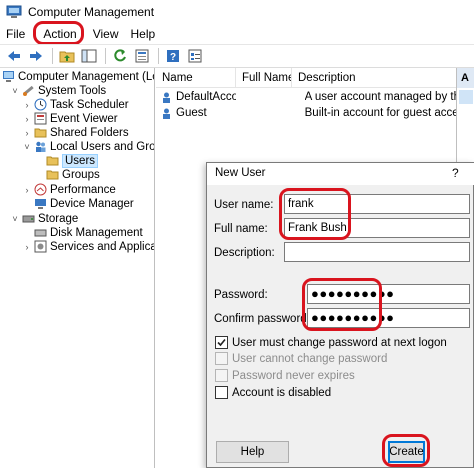  Describe the element at coordinates (377, 204) in the screenshot. I see `username-input: frank` at that location.